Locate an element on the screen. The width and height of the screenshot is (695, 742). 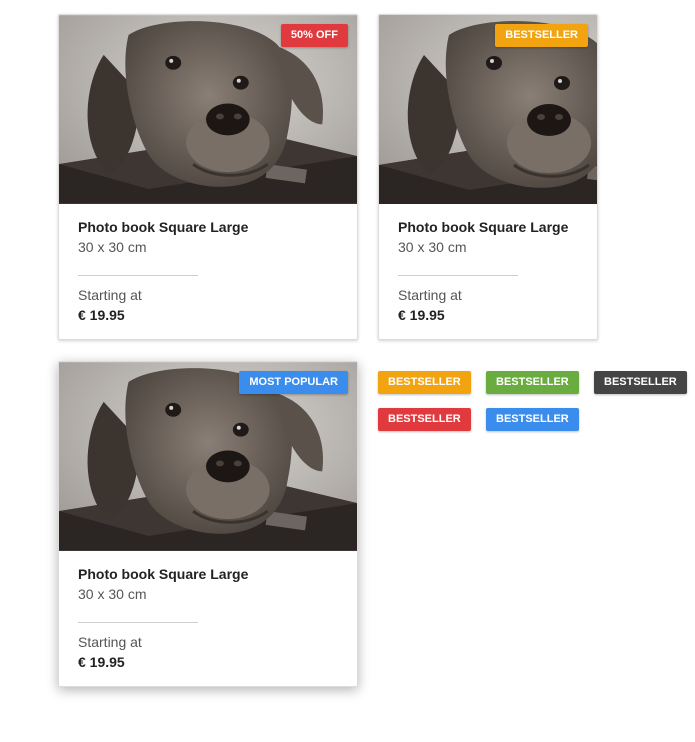
badge-sample-green: BESTSELLER is located at coordinates (532, 382).